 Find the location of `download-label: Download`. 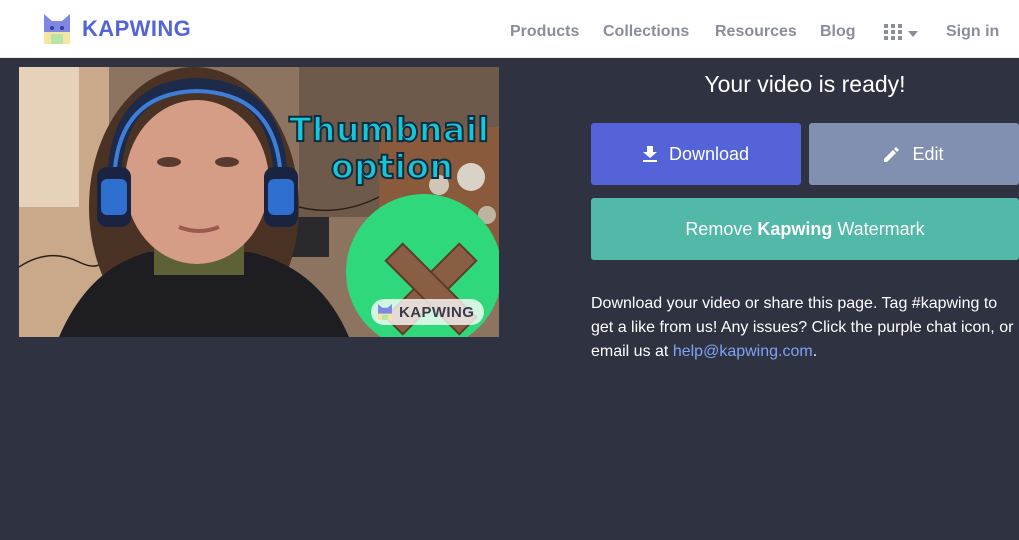

download-label: Download is located at coordinates (709, 153).